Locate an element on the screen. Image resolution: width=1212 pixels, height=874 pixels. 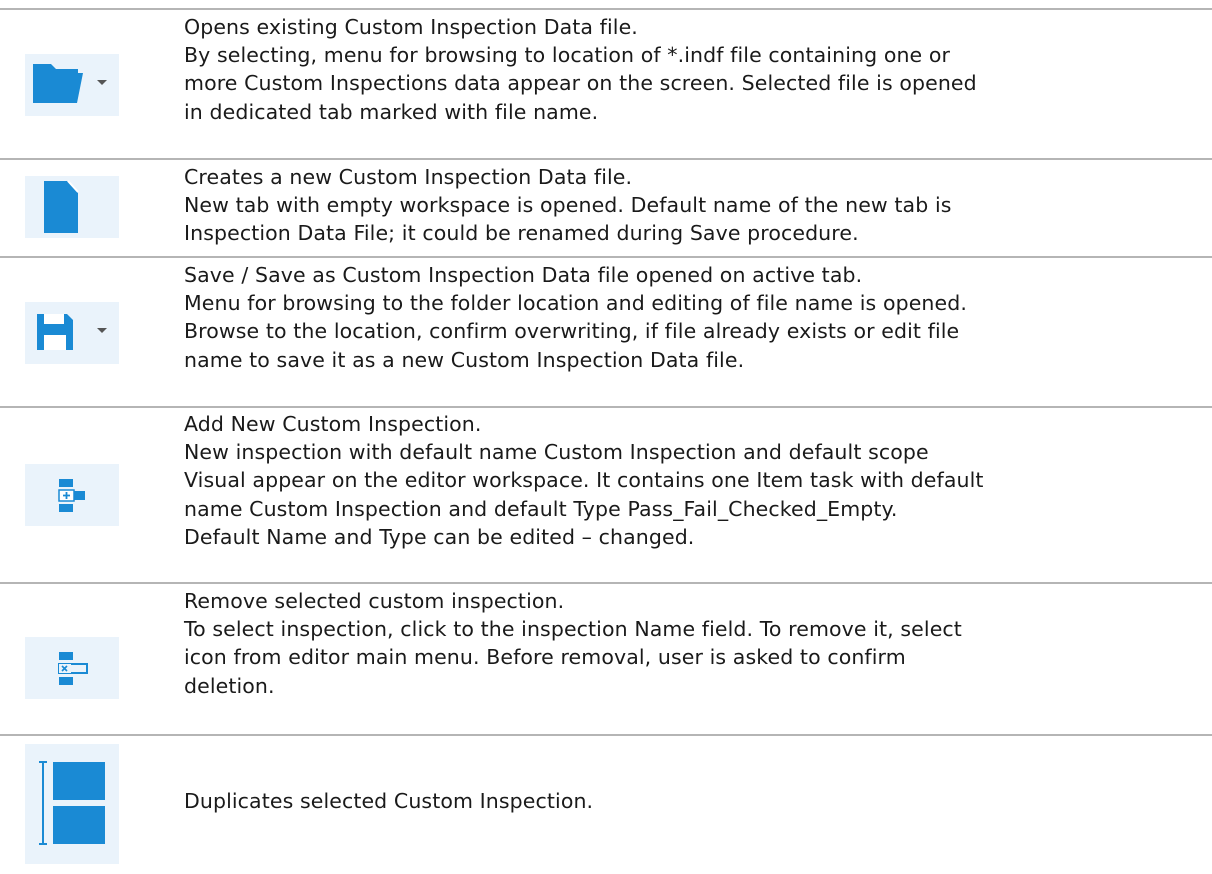
folder-open-dropdown-icon is located at coordinates (72, 85).